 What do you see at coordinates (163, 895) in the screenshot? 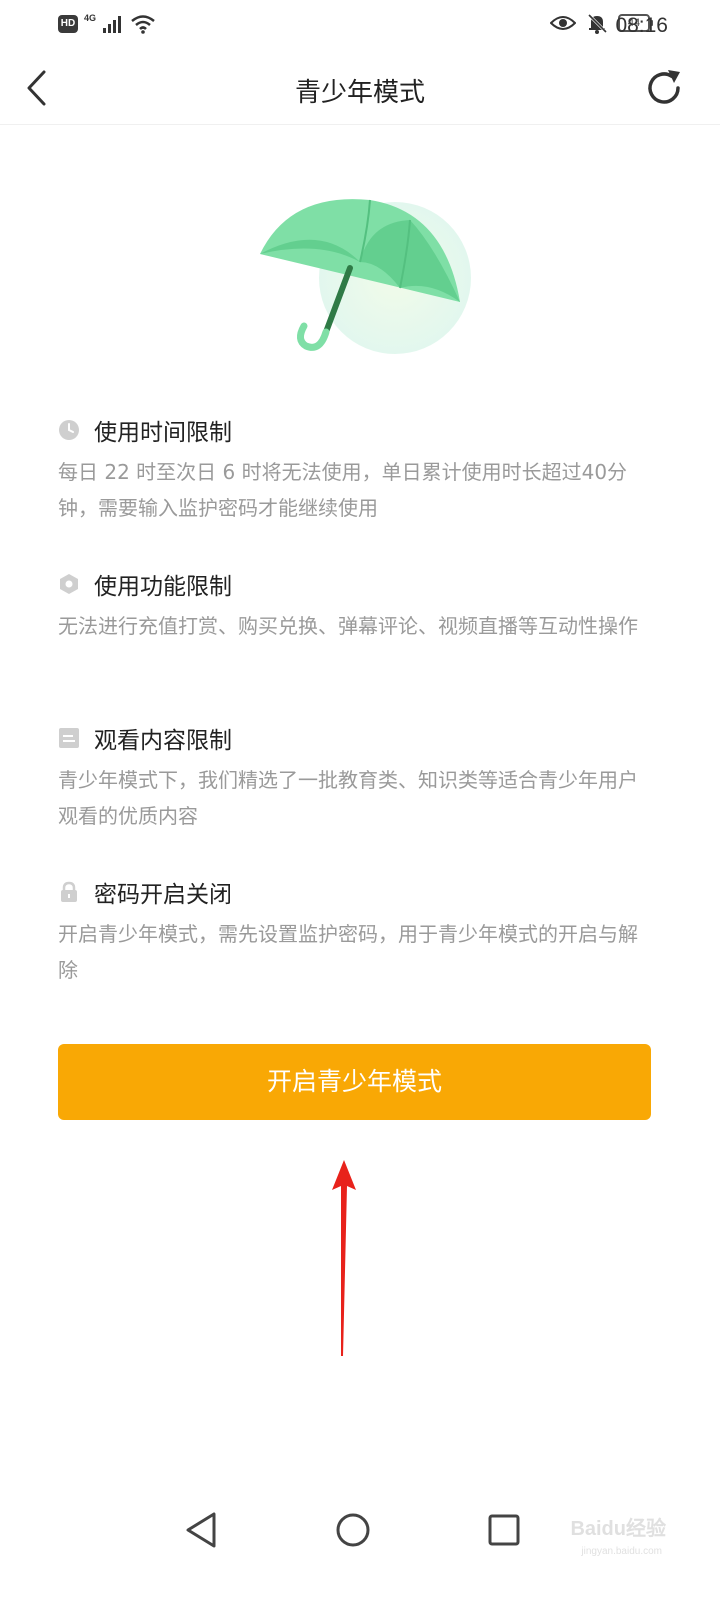
I see `feature-title: 密码开启关闭` at bounding box center [163, 895].